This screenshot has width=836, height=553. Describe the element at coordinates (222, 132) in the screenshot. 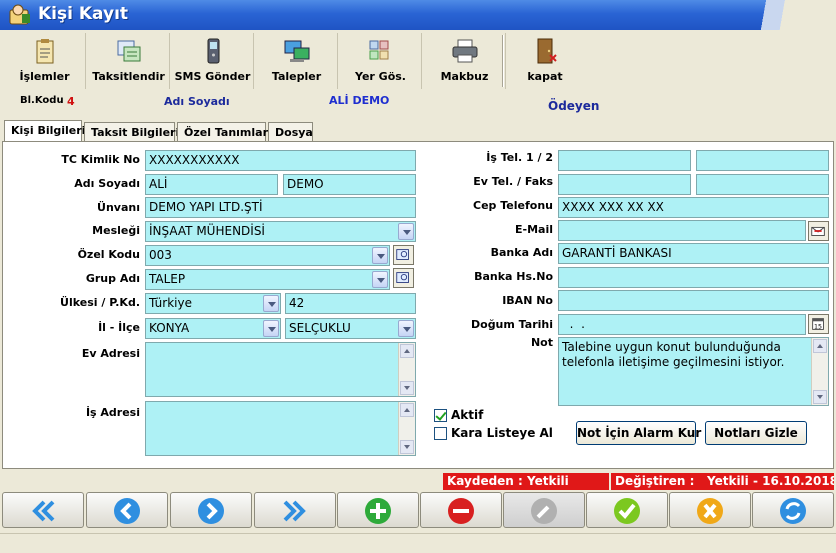

I see `tab-ozel-tanimlar: Özel Tanımlar` at that location.